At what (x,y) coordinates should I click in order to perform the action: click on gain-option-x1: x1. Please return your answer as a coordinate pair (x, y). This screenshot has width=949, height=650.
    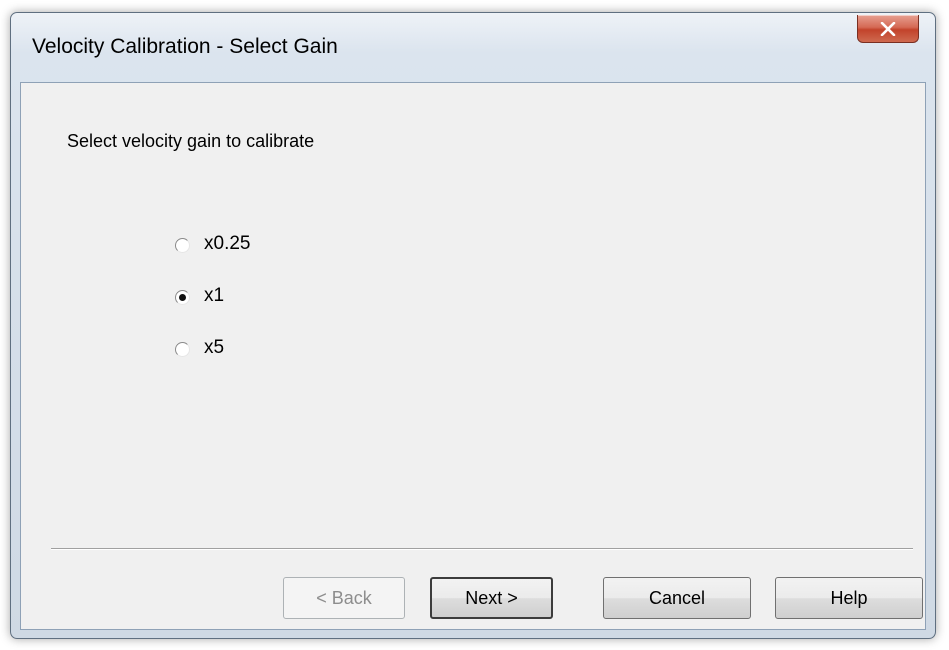
    Looking at the image, I should click on (212, 311).